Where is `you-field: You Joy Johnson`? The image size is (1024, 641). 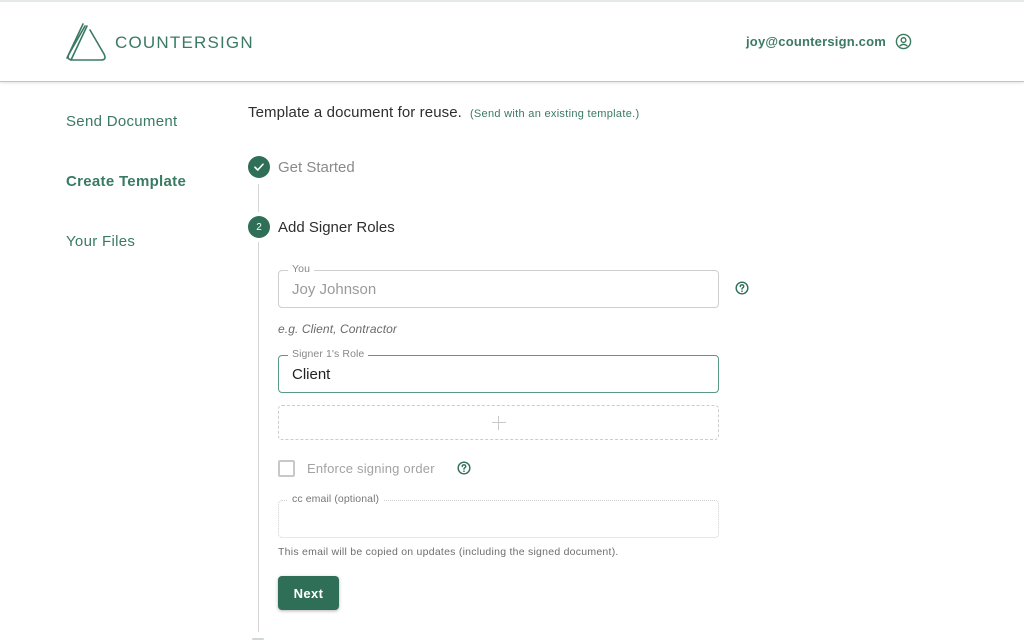 you-field: You Joy Johnson is located at coordinates (513, 285).